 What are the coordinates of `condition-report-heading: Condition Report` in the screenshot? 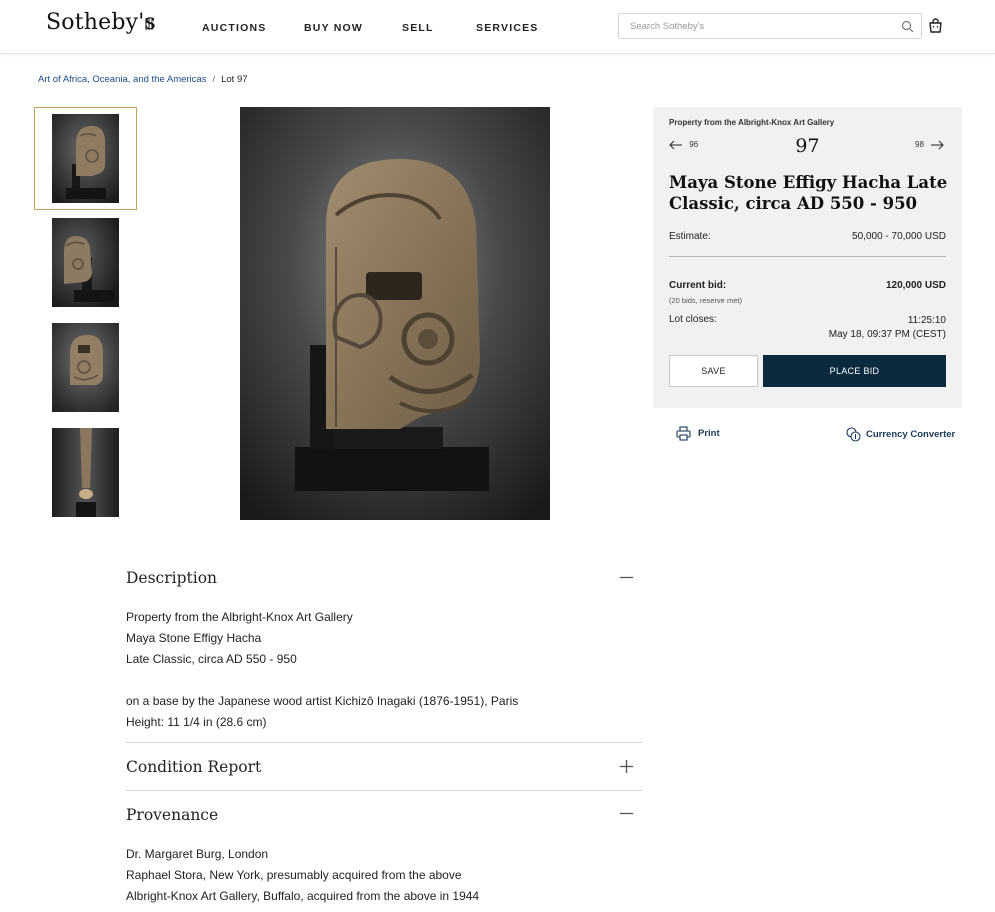 It's located at (193, 767).